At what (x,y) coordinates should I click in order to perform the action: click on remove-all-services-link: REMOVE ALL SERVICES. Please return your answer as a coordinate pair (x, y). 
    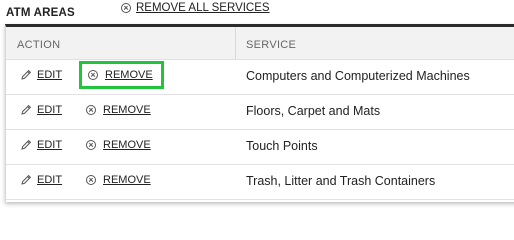
    Looking at the image, I should click on (195, 8).